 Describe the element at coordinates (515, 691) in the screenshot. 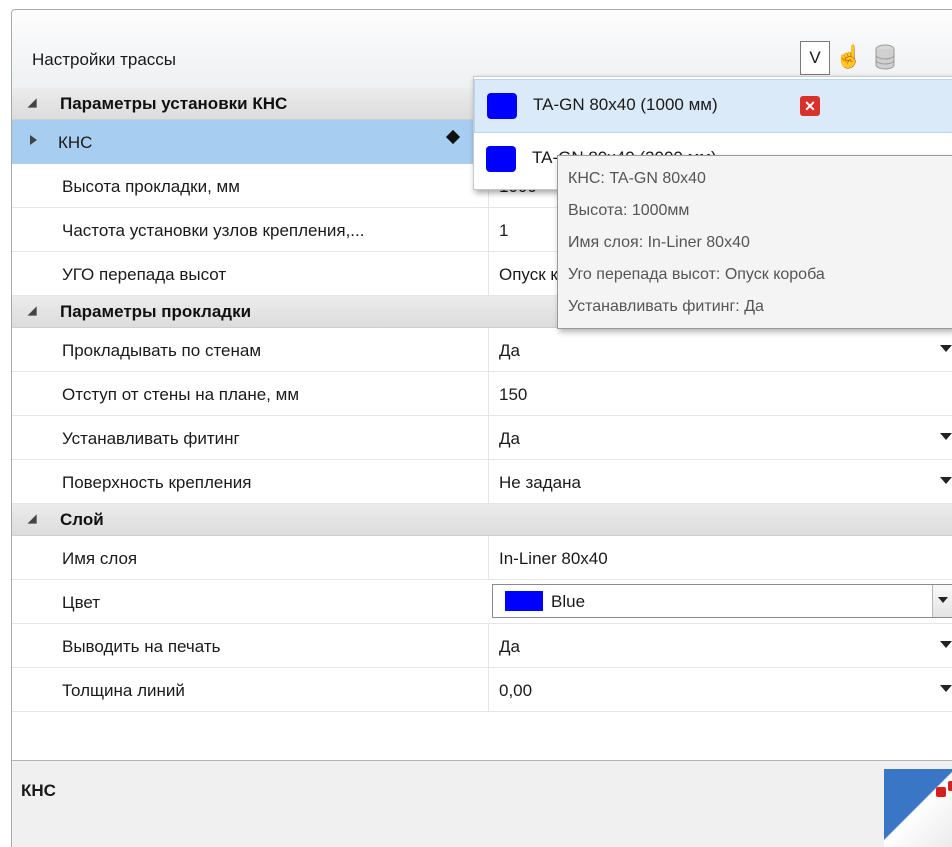

I see `row-line-weight-value: 0,00` at that location.